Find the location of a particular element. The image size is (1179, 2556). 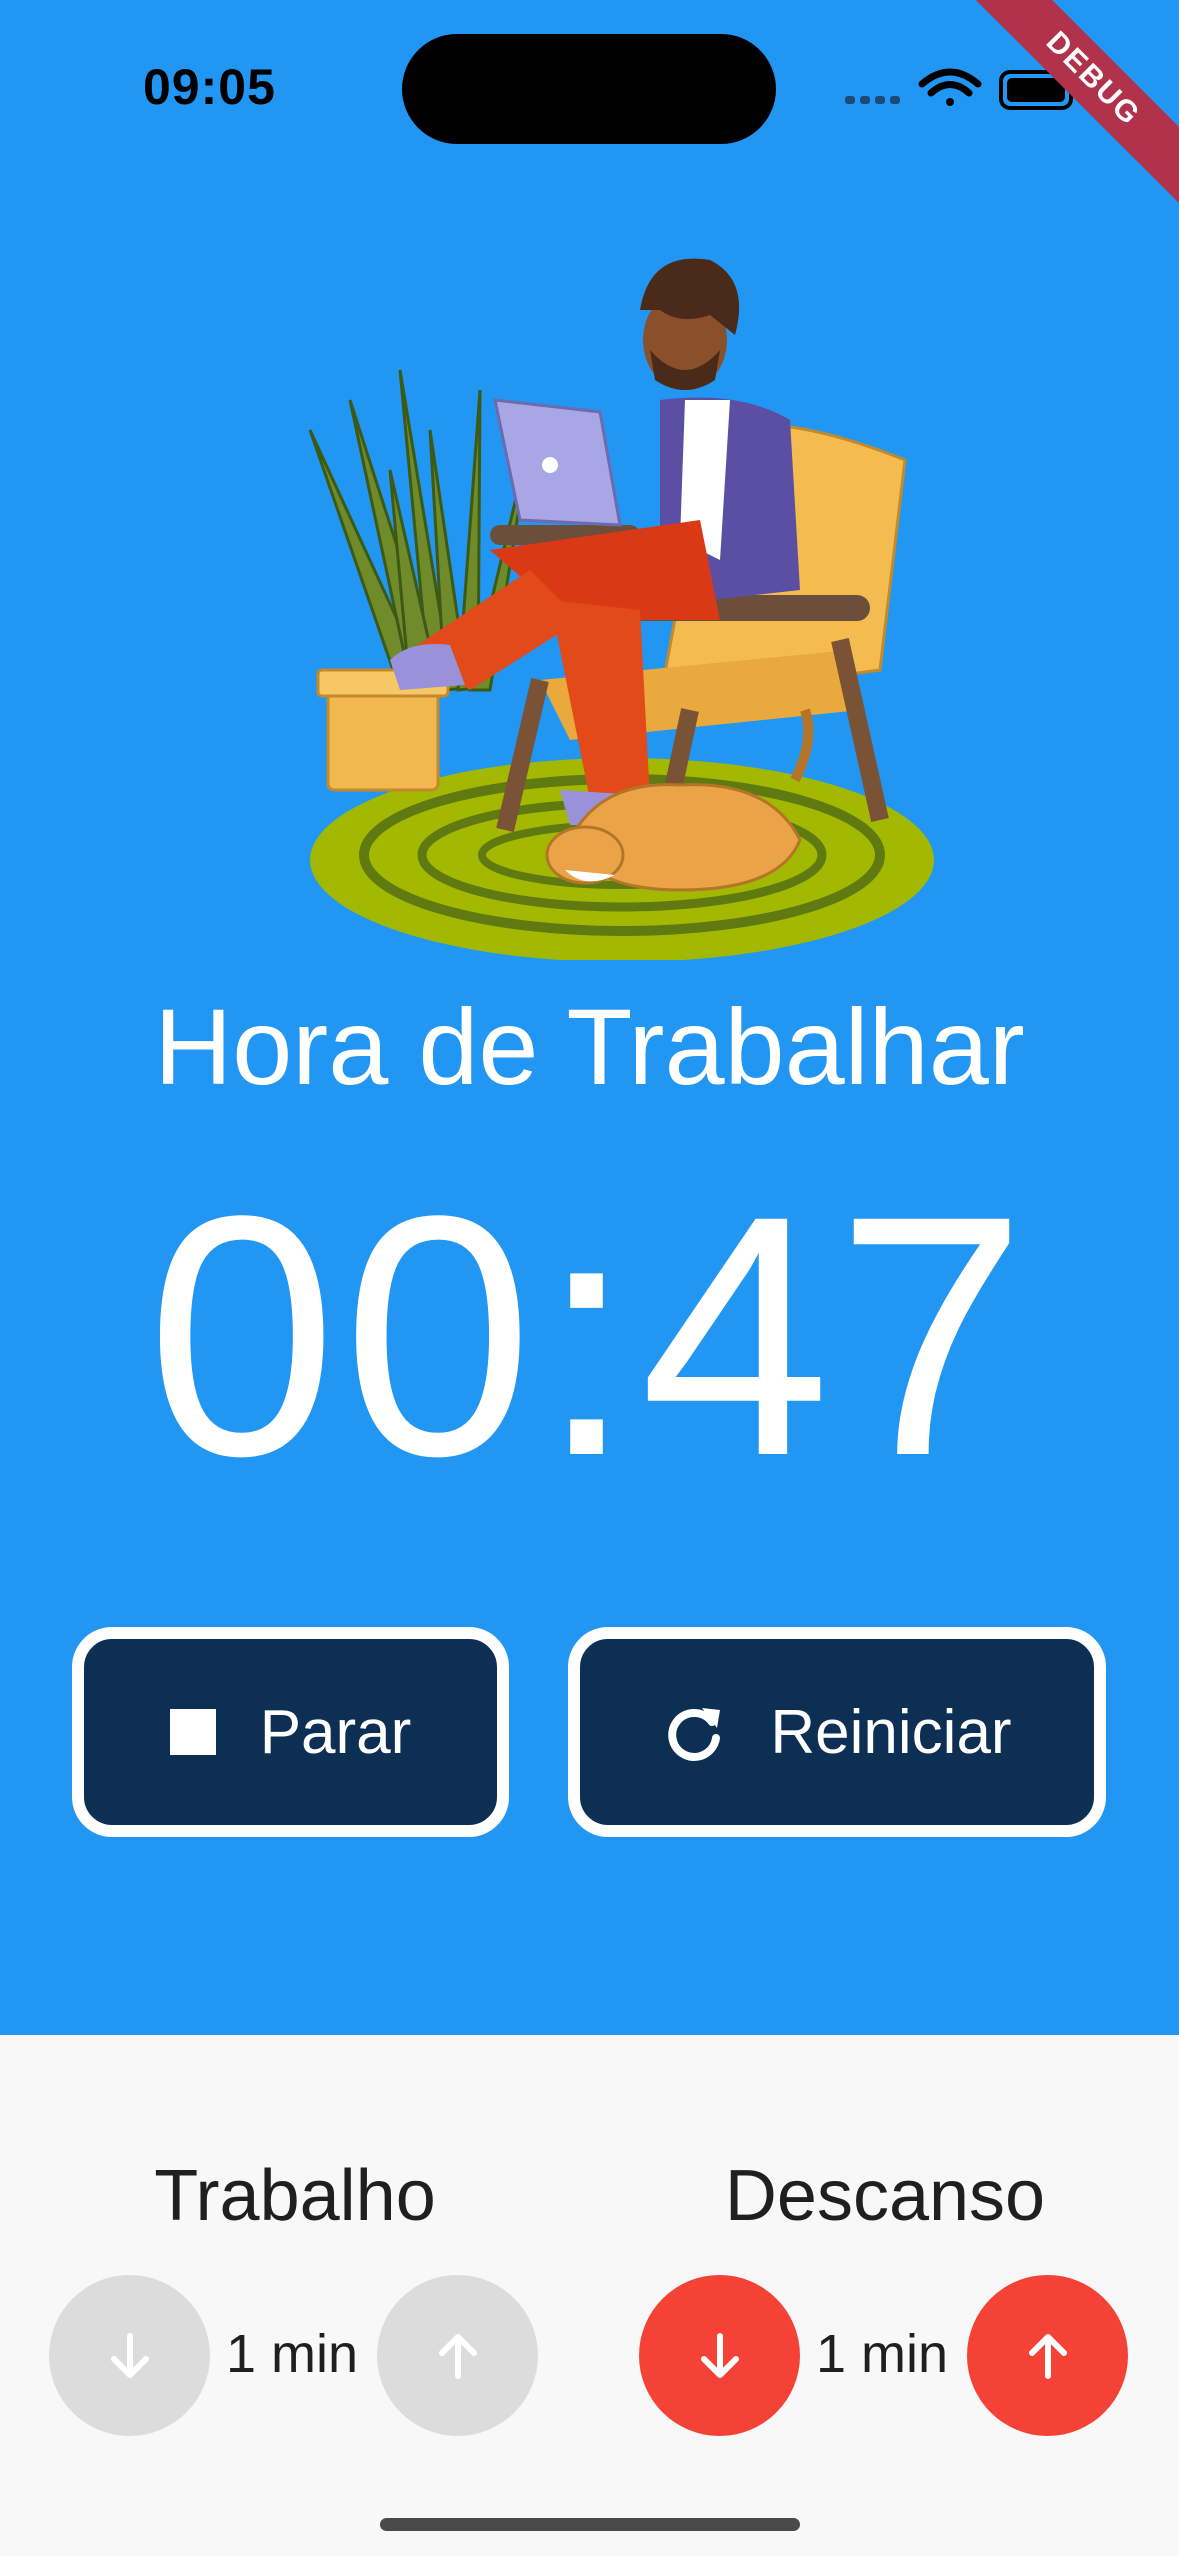

work-duration-title: Trabalho is located at coordinates (295, 2196).